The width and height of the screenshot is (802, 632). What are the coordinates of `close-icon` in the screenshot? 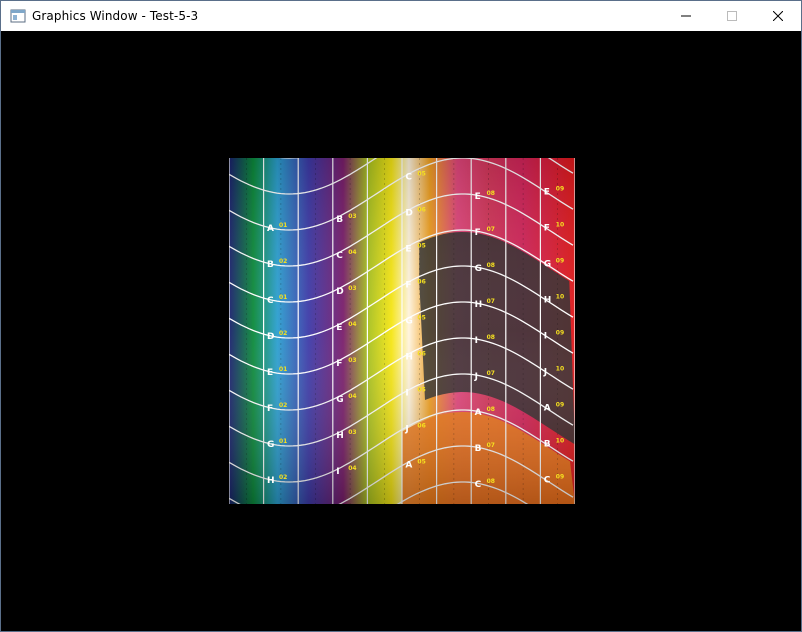 It's located at (778, 16).